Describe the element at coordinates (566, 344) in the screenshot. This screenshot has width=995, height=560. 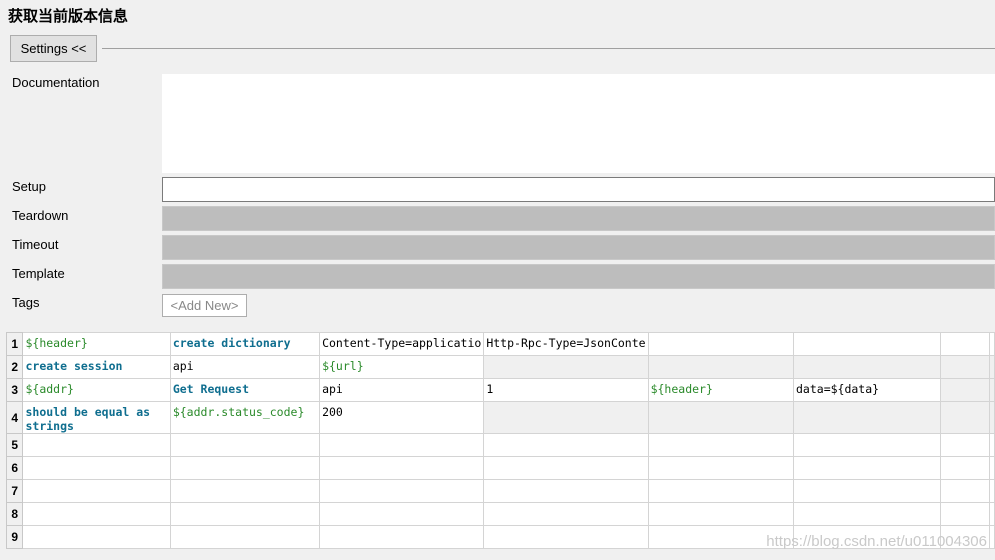
I see `grid-cell: Http-Rpc-Type=JsonConte` at that location.